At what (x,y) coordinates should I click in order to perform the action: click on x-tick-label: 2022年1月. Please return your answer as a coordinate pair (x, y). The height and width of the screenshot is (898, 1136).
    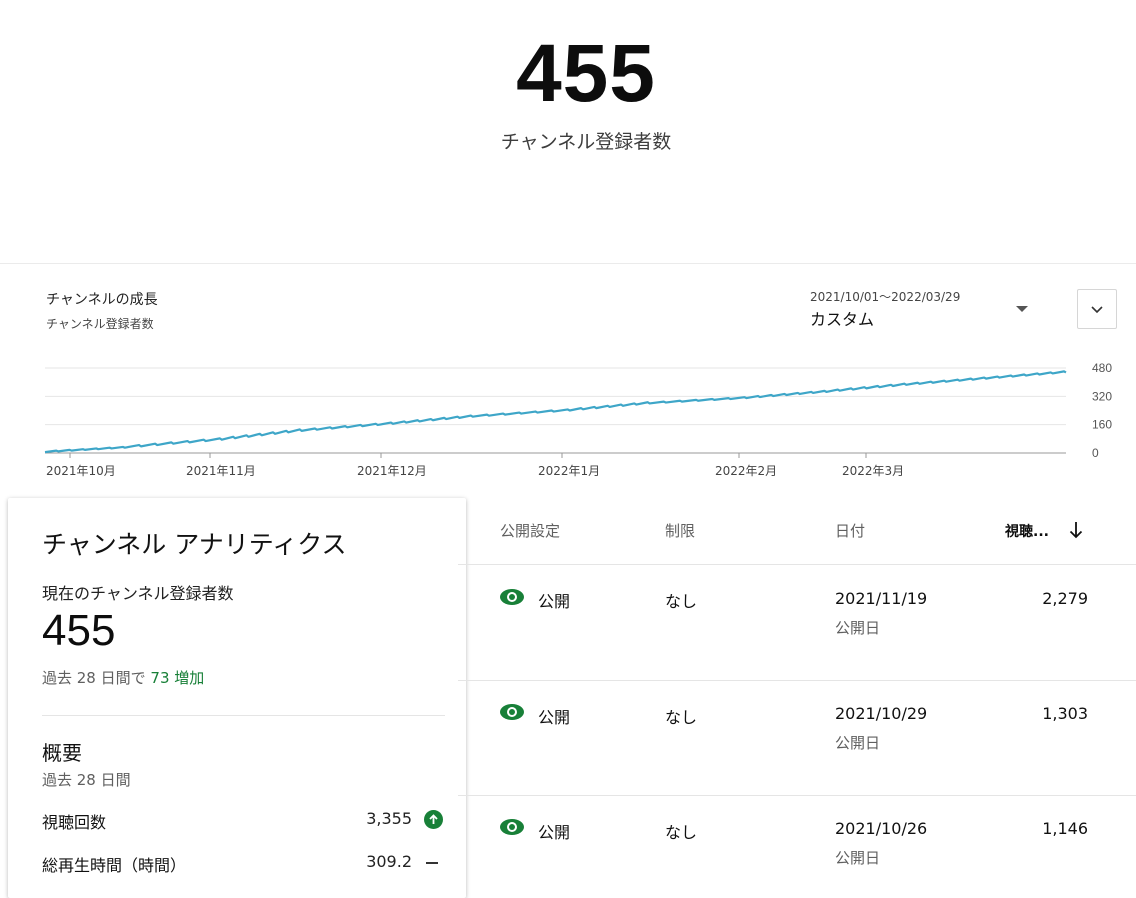
    Looking at the image, I should click on (569, 471).